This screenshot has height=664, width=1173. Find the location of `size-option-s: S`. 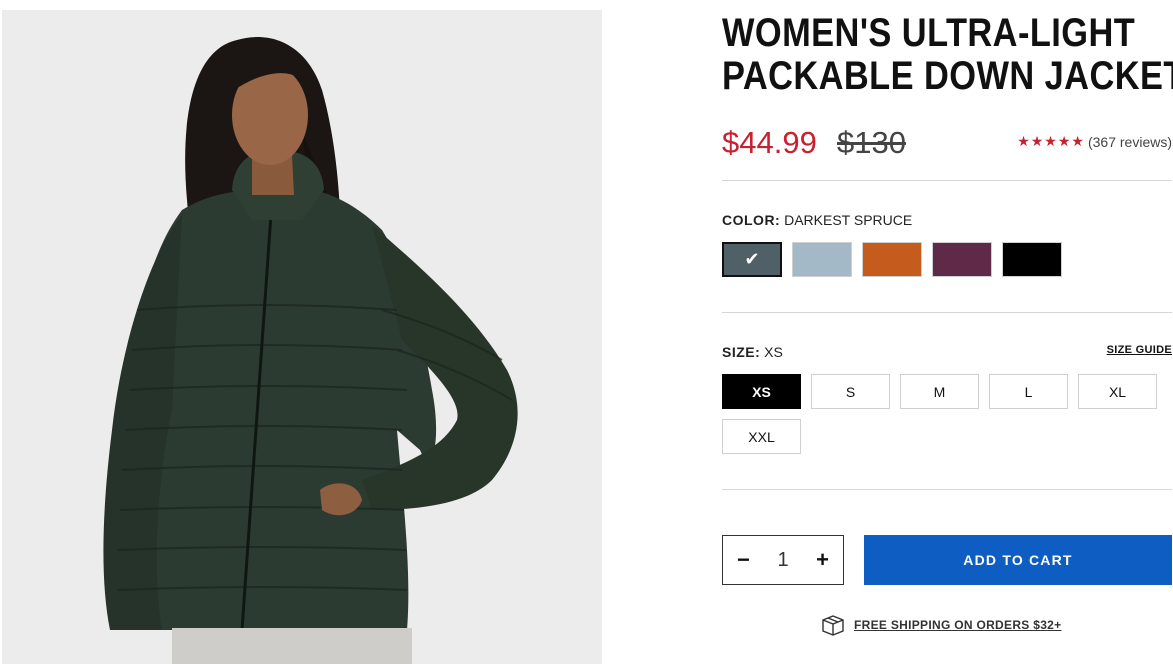

size-option-s: S is located at coordinates (850, 391).